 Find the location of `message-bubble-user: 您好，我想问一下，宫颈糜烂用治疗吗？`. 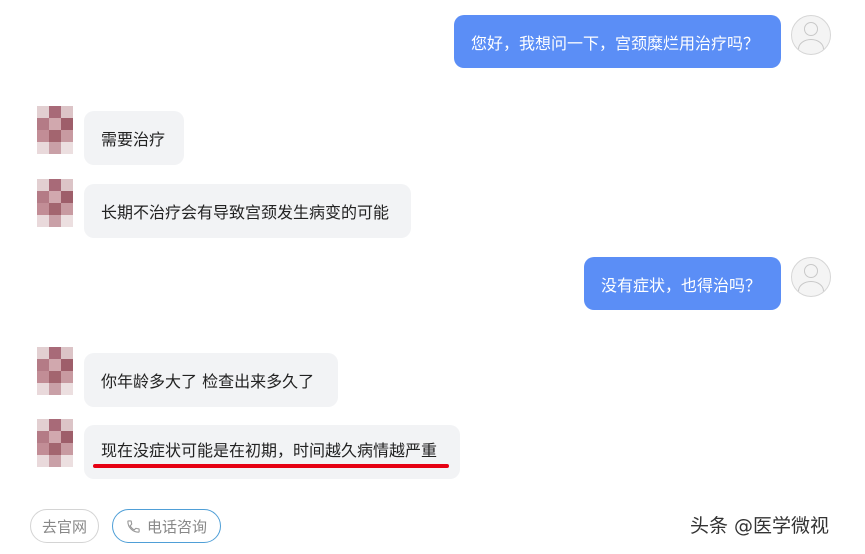

message-bubble-user: 您好，我想问一下，宫颈糜烂用治疗吗？ is located at coordinates (617, 41).